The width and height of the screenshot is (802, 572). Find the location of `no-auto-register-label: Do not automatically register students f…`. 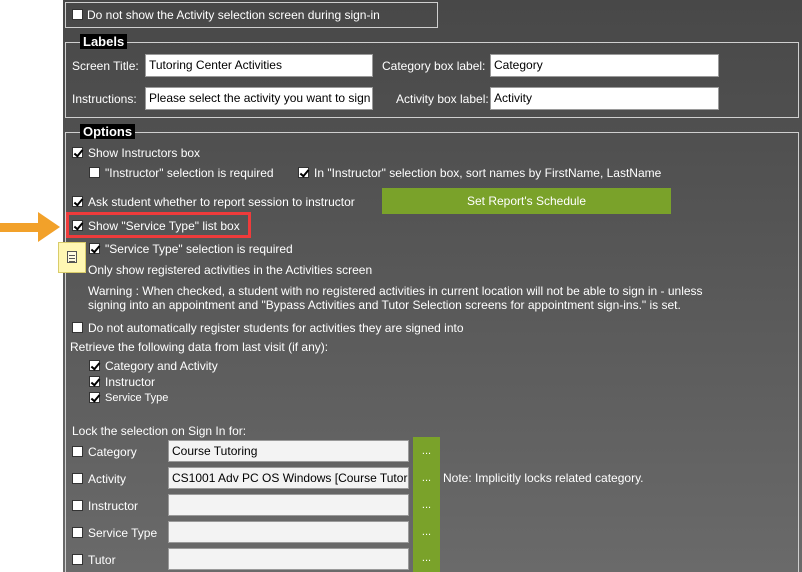

no-auto-register-label: Do not automatically register students f… is located at coordinates (276, 328).